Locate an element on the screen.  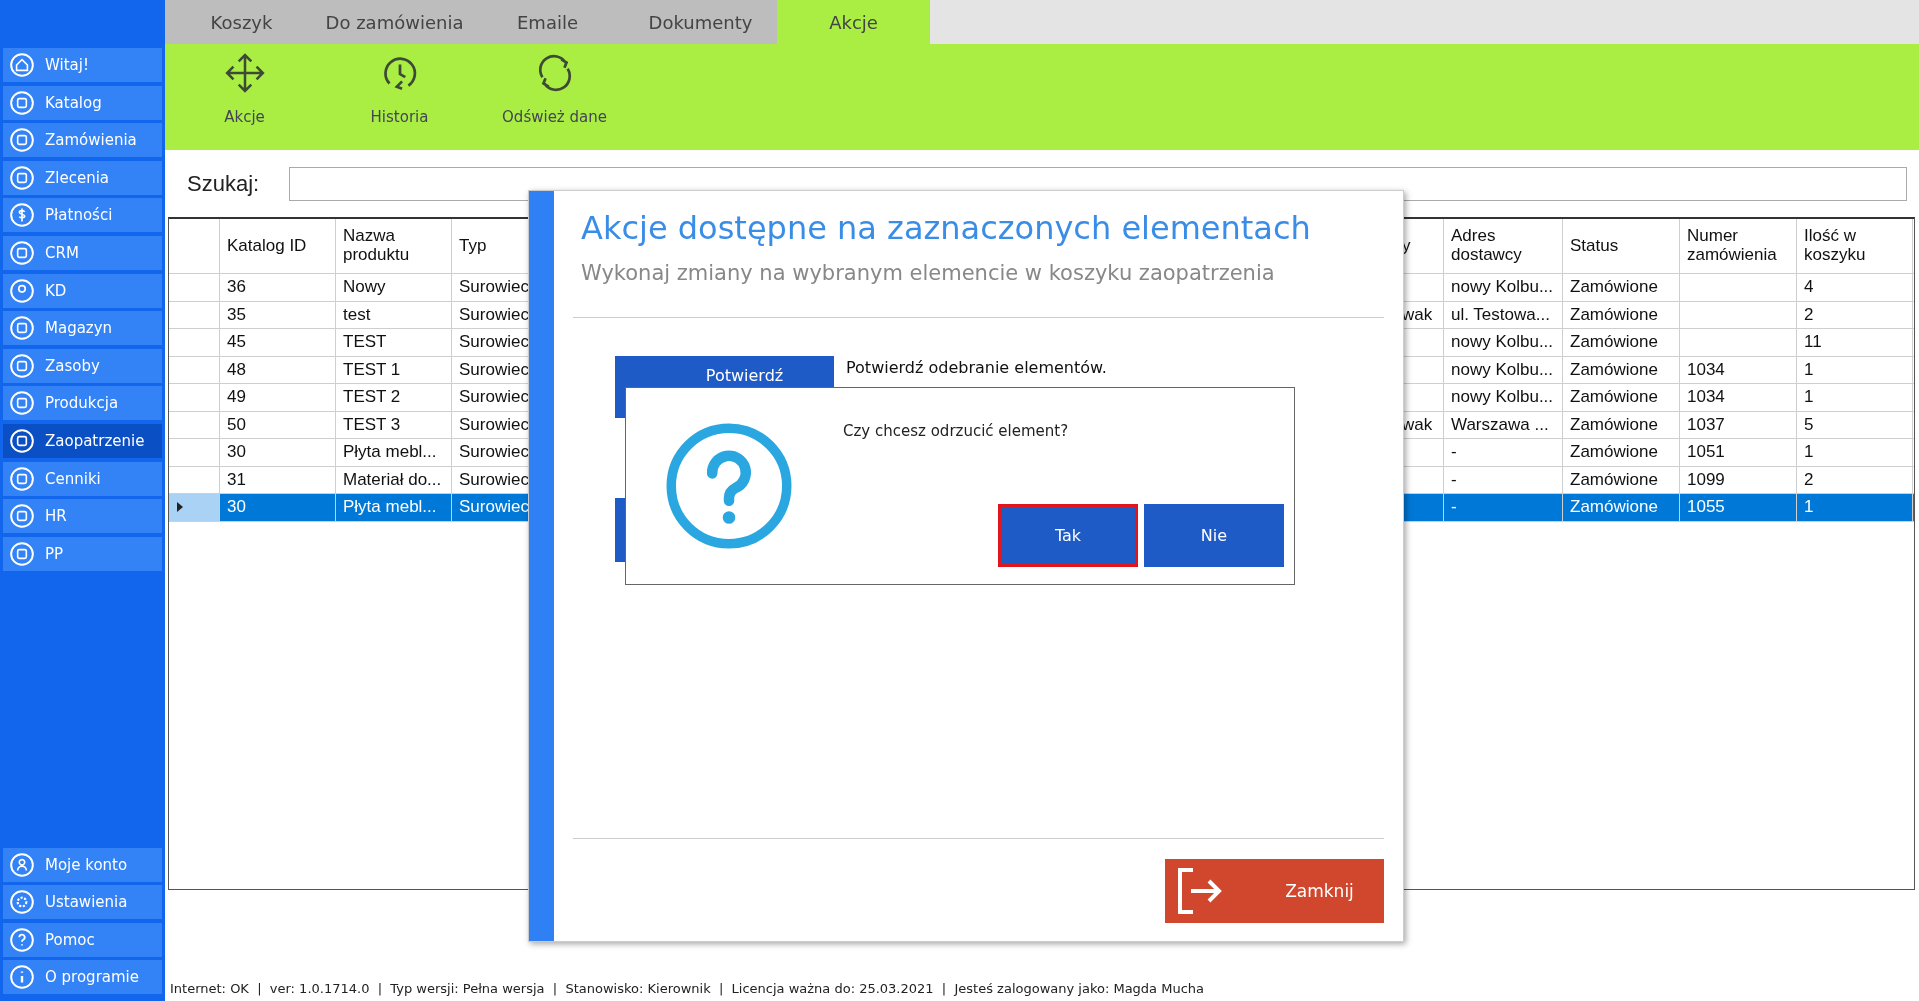
row-pointer-icon is located at coordinates (180, 507).